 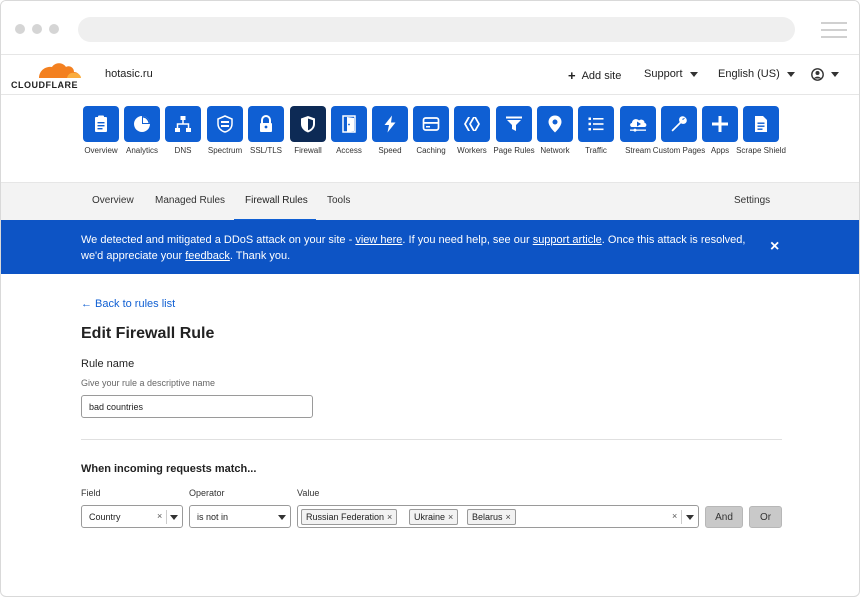 I want to click on rule-name-label: Rule name, so click(x=108, y=364).